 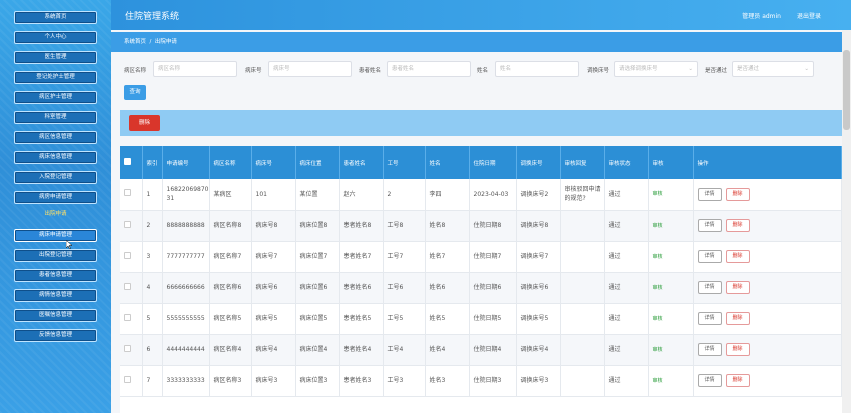 I want to click on swap-bed-select: 请选择调换床号 ⌄, so click(x=656, y=69).